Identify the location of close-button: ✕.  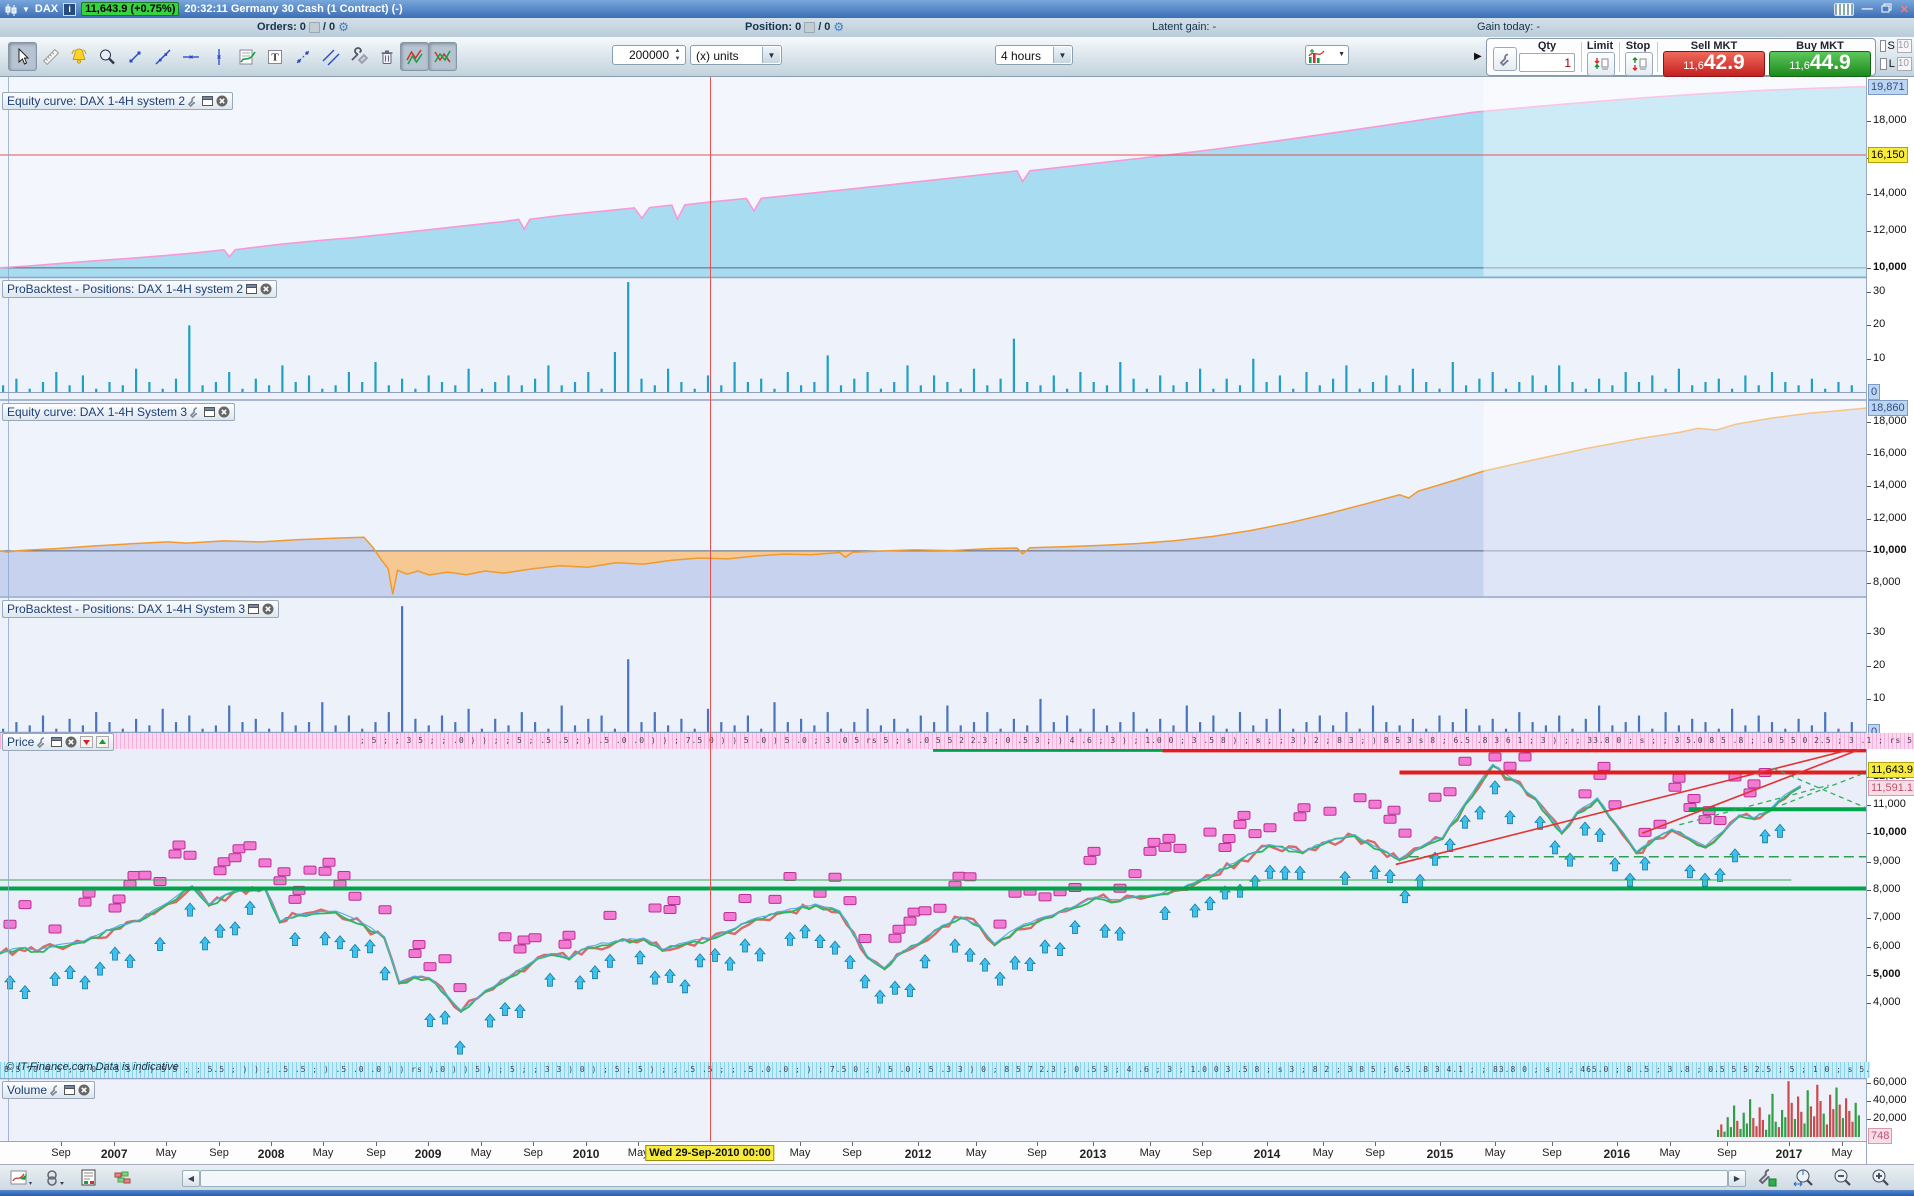
(1904, 9).